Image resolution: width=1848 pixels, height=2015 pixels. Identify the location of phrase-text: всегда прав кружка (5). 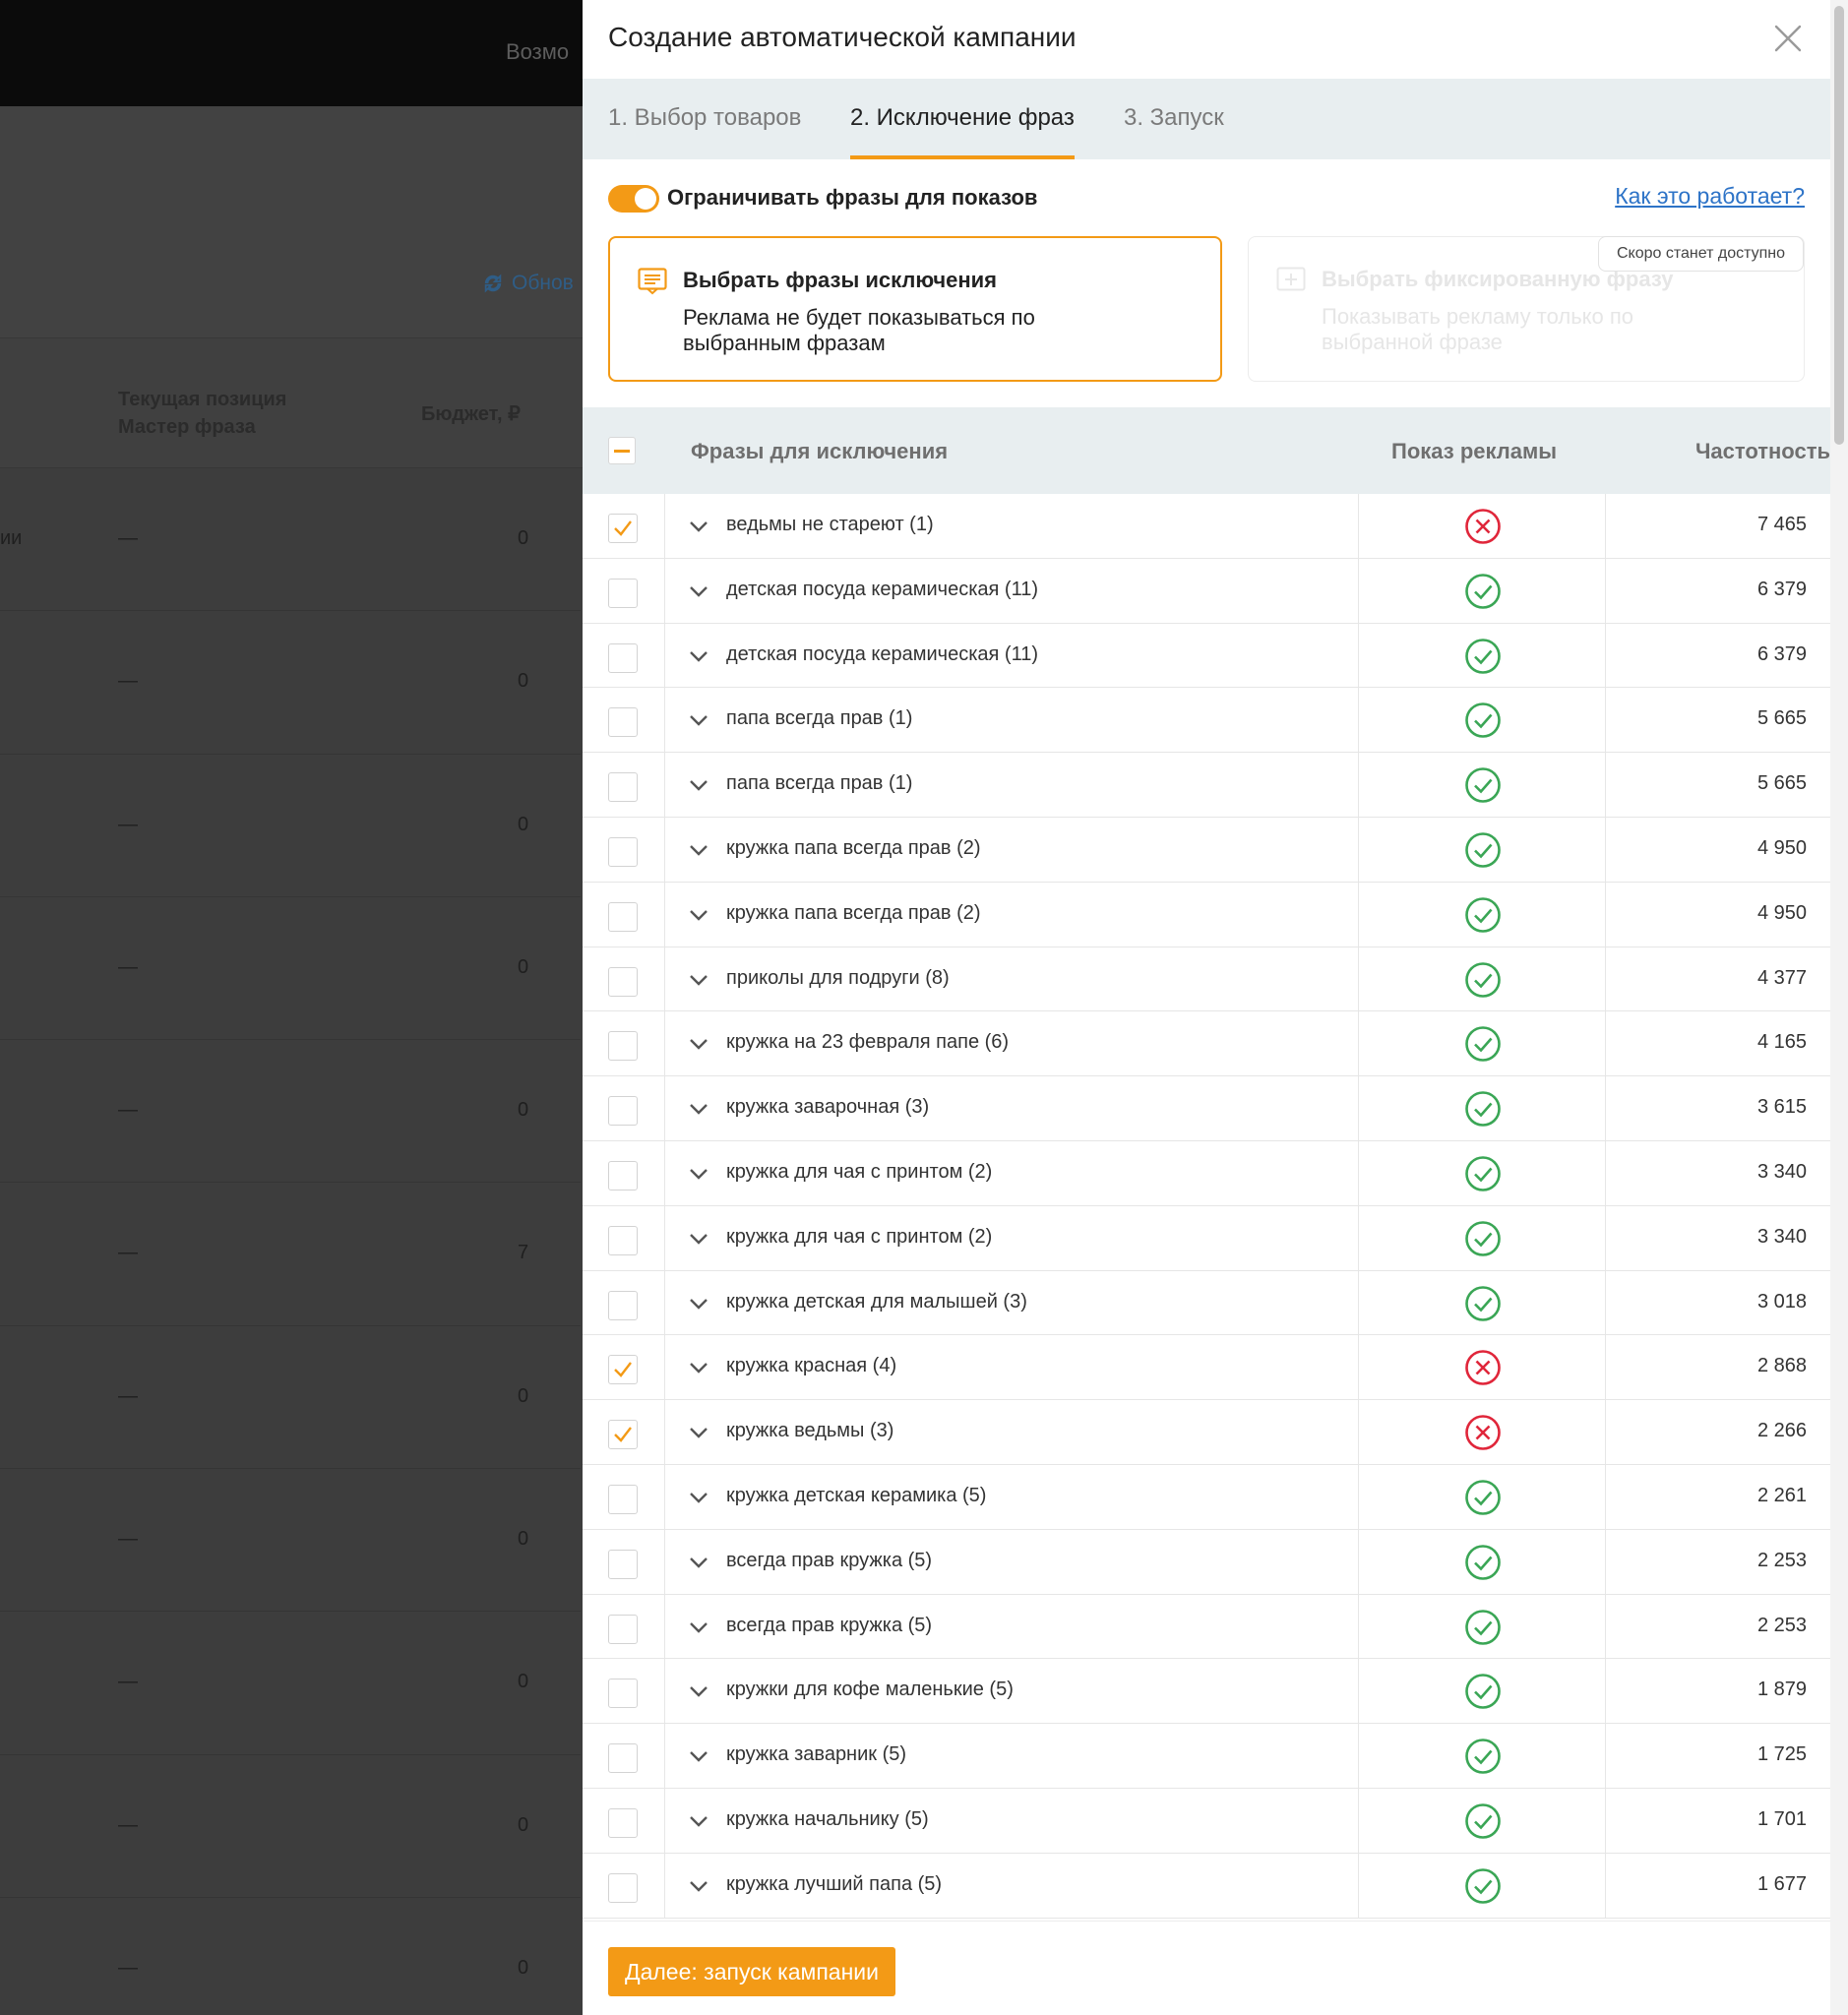
(829, 1560).